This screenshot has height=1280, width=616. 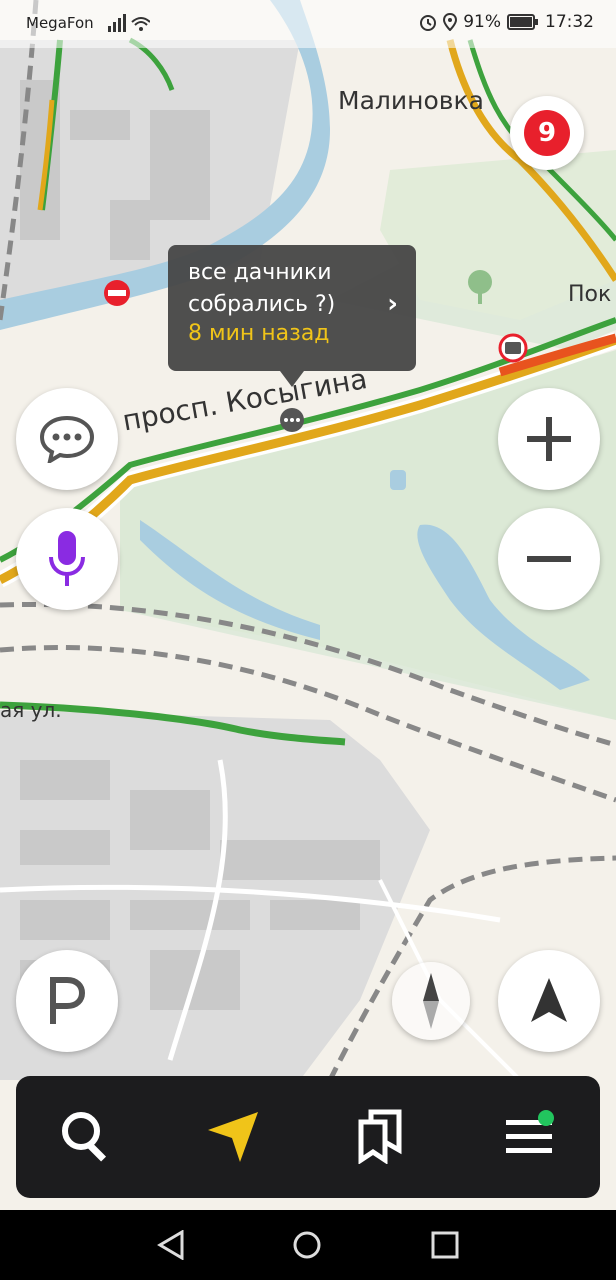 What do you see at coordinates (445, 1245) in the screenshot?
I see `recents-icon` at bounding box center [445, 1245].